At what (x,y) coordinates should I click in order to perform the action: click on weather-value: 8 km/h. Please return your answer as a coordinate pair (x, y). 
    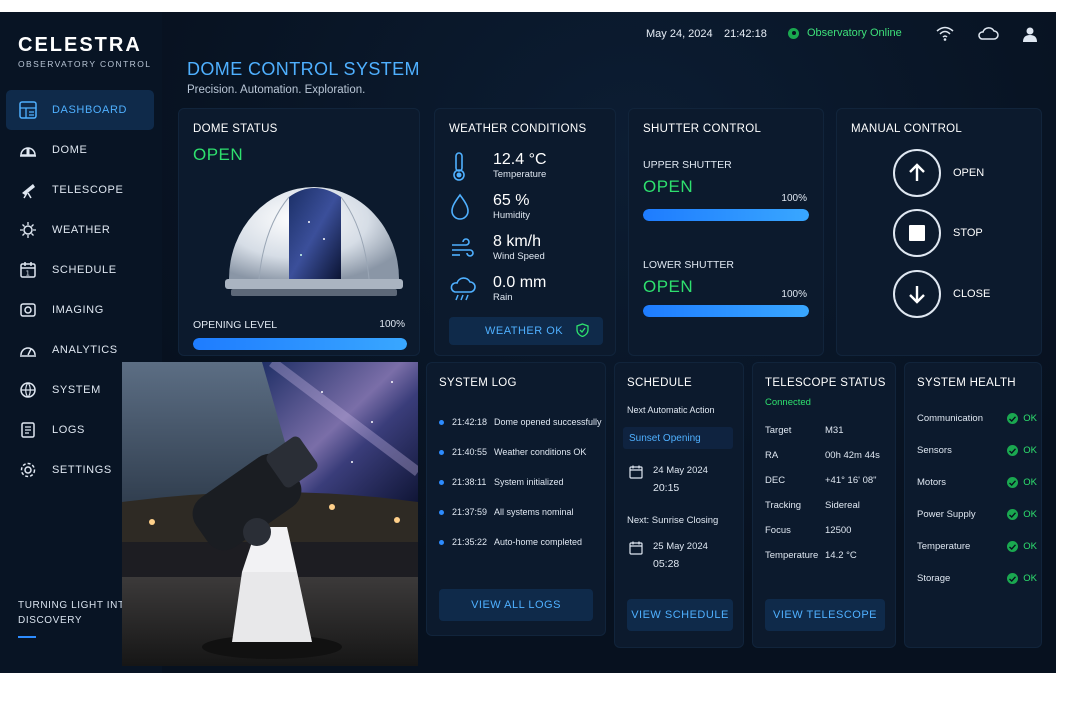
    Looking at the image, I should click on (517, 241).